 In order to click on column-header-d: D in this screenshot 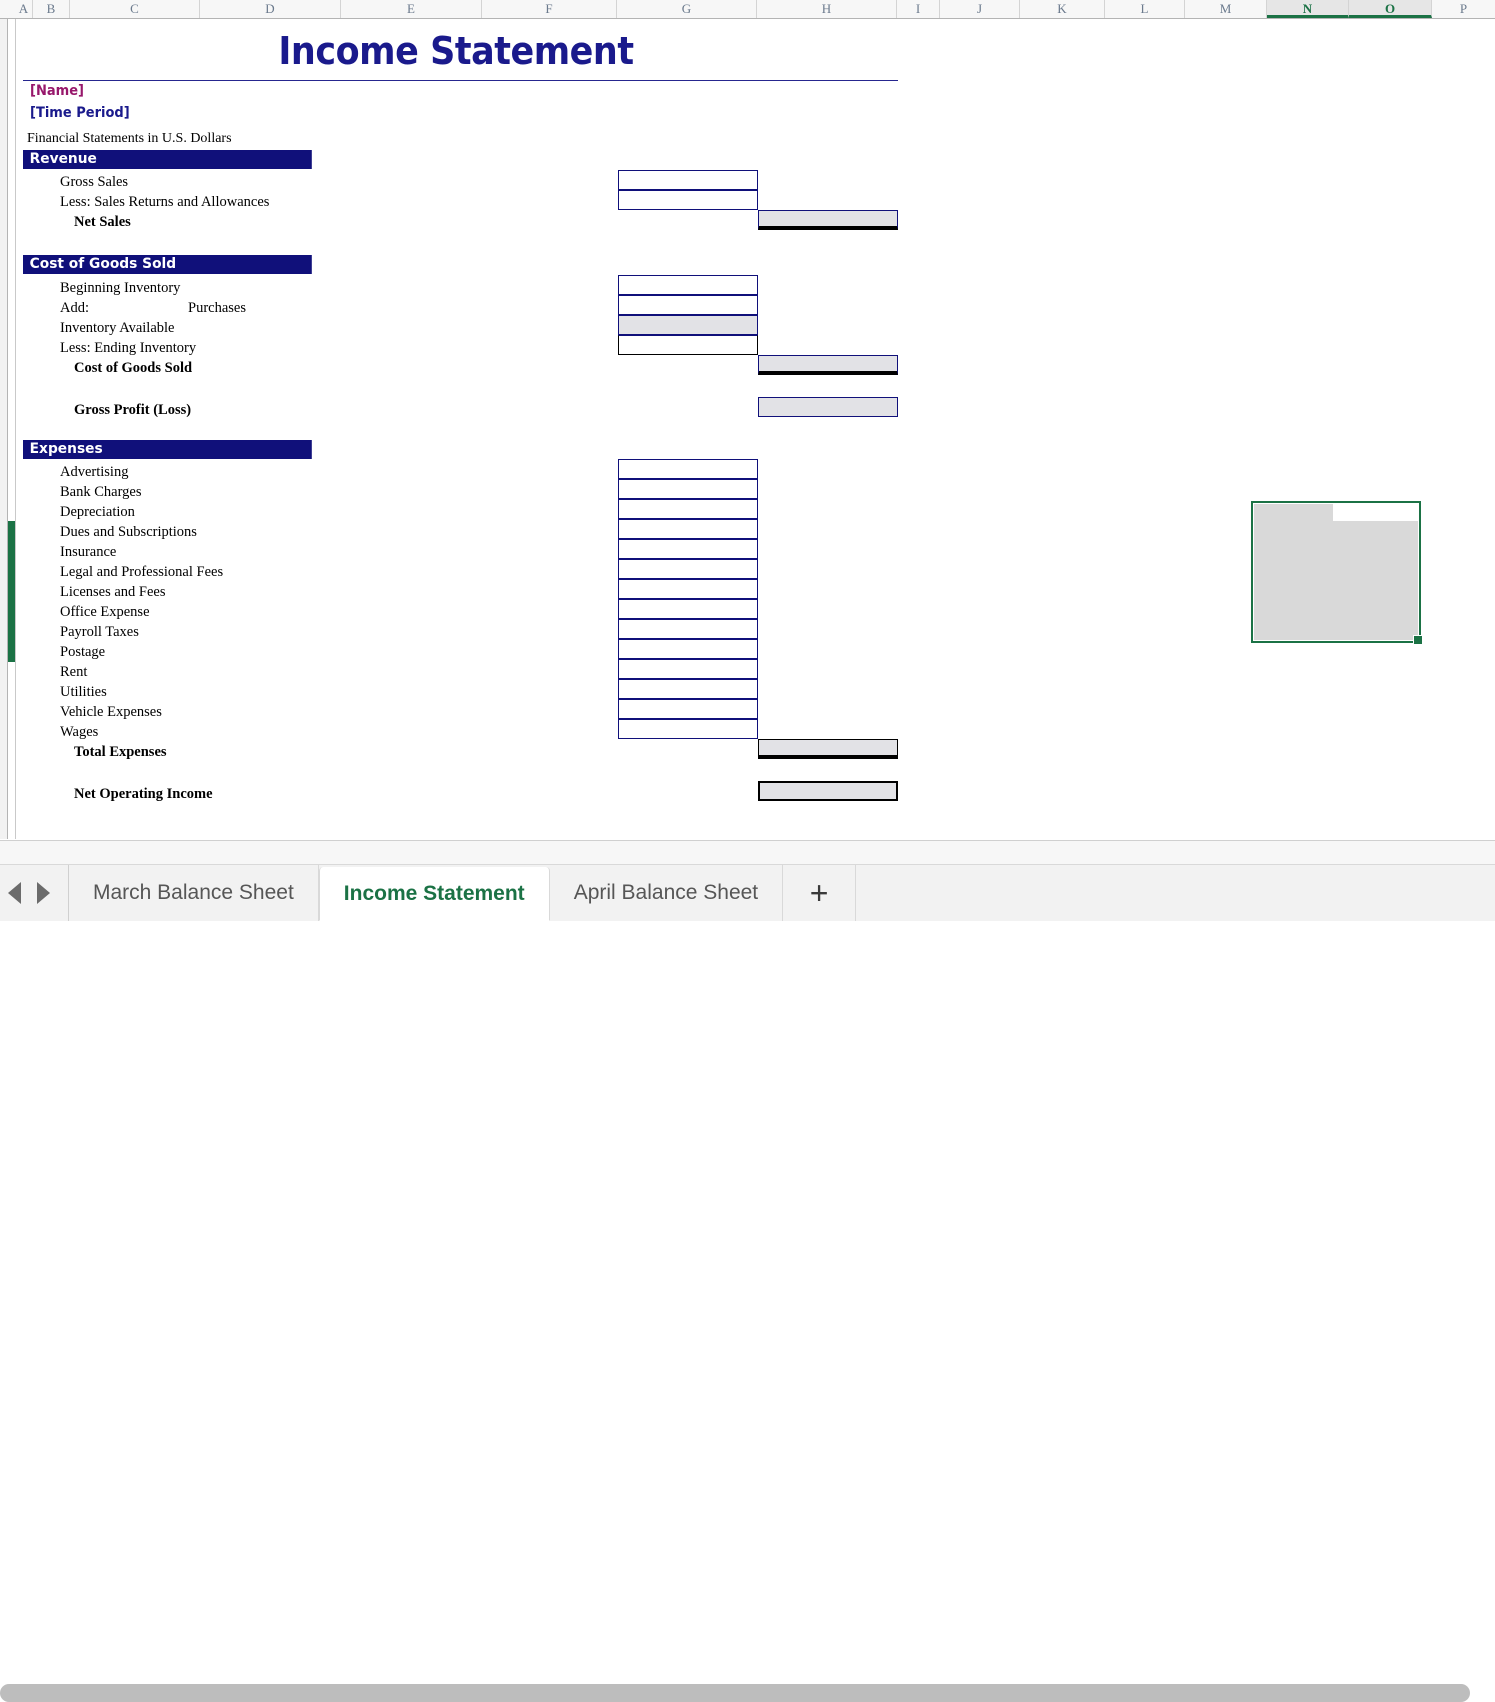, I will do `click(270, 9)`.